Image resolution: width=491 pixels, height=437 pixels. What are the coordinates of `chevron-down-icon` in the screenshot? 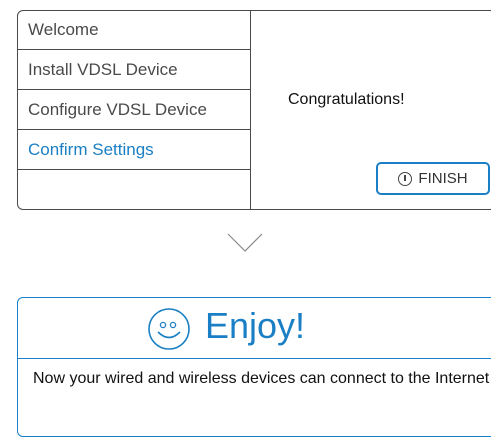 It's located at (245, 242).